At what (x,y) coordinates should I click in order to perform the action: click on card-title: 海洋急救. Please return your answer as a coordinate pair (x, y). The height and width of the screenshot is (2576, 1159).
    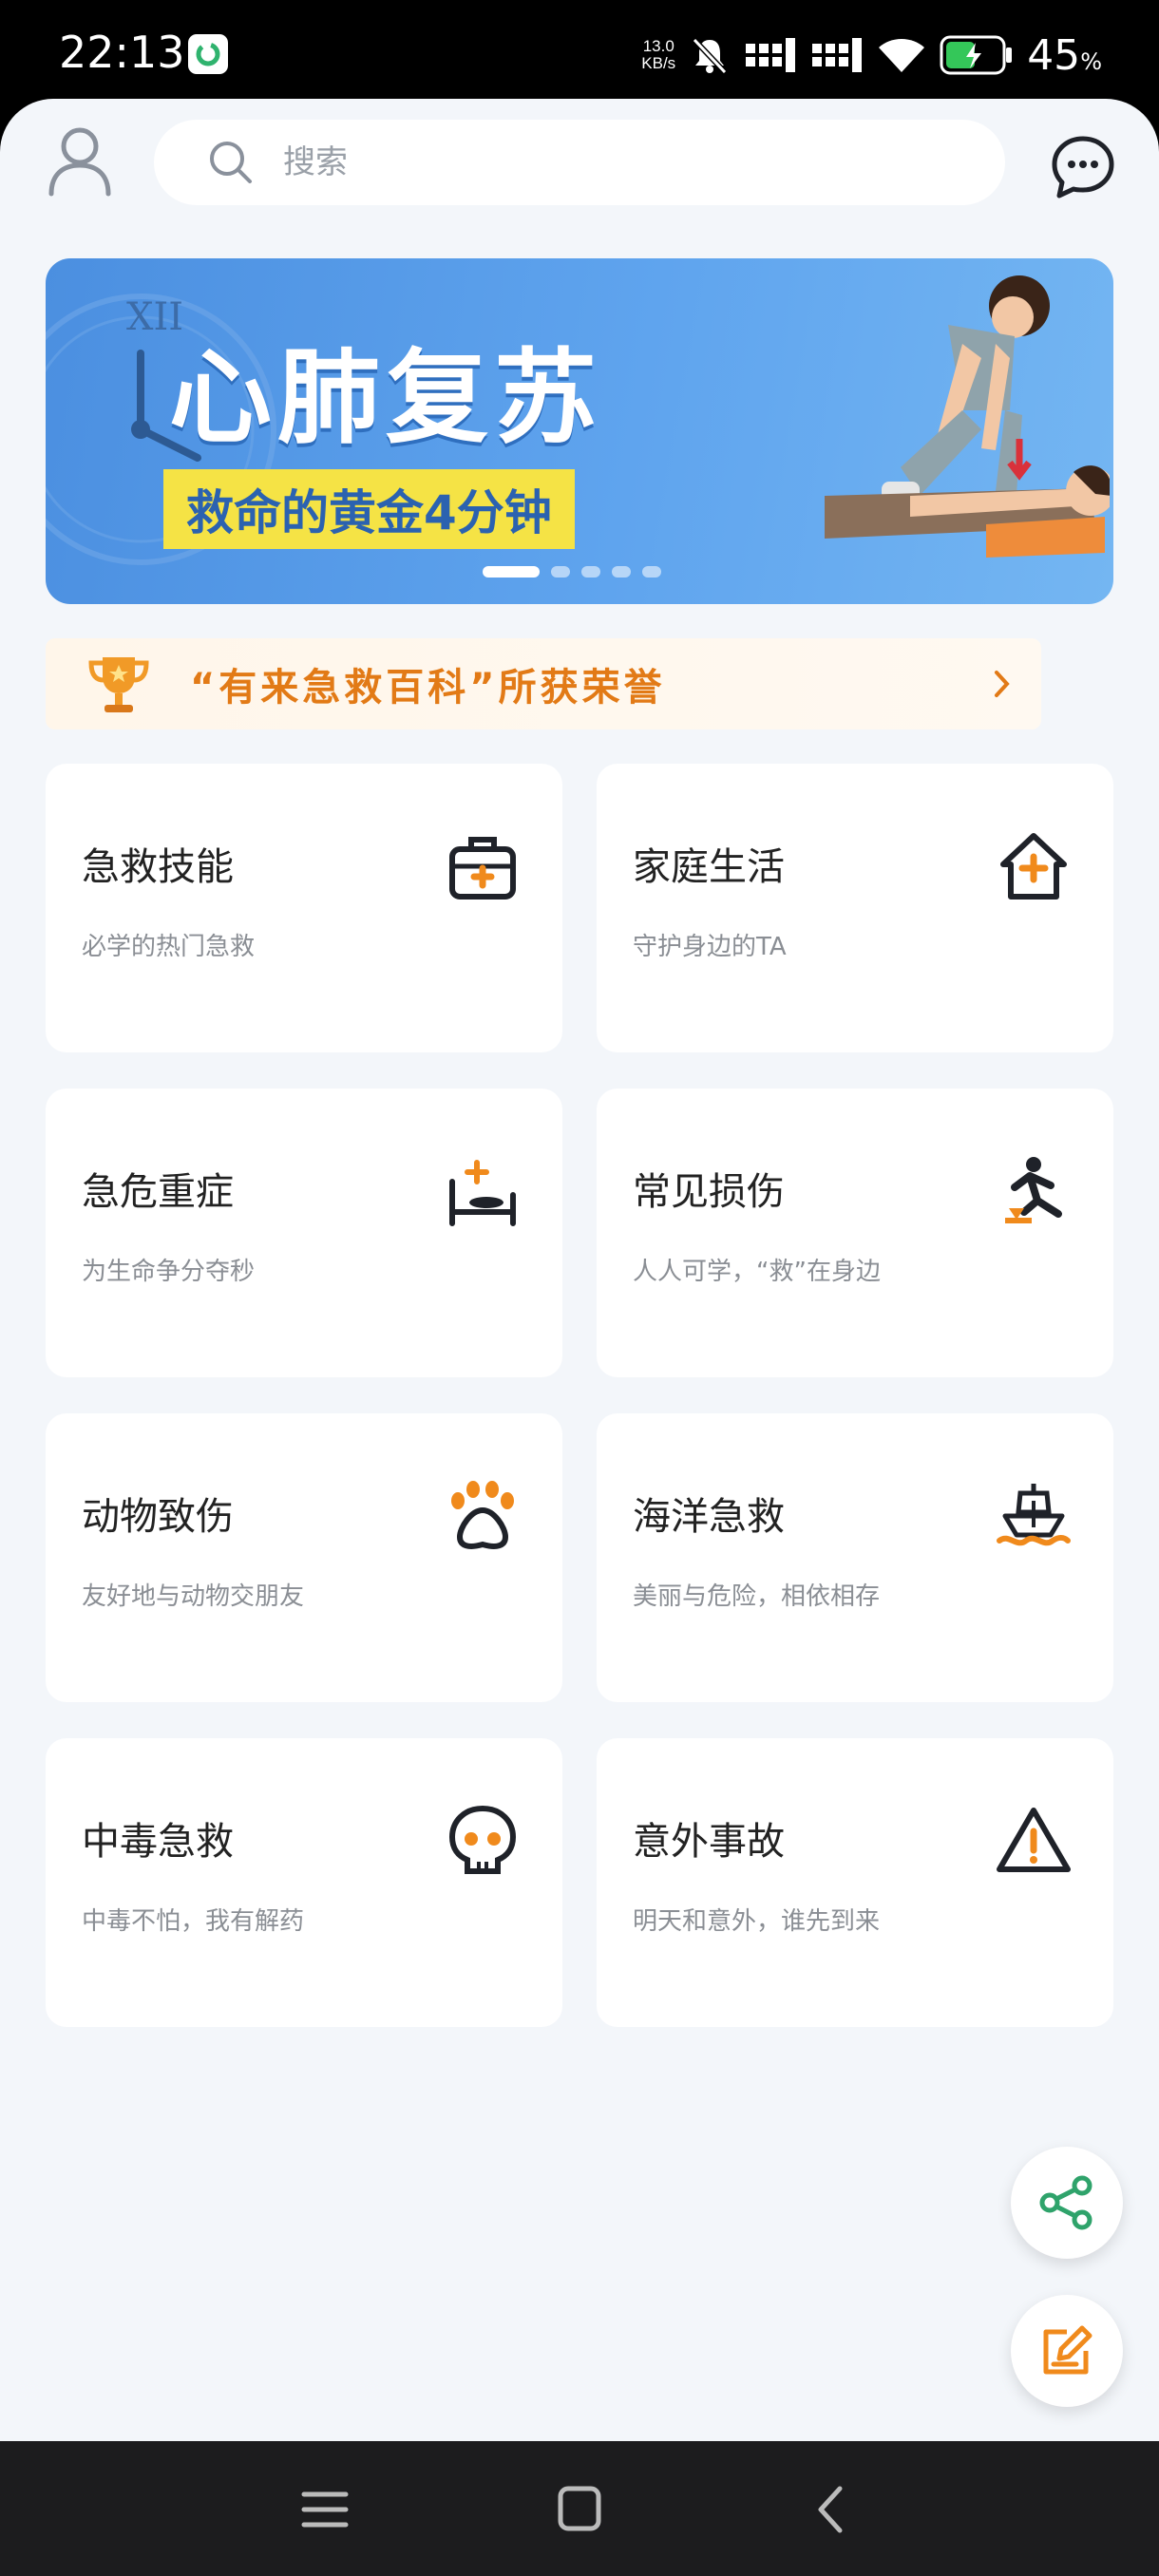
    Looking at the image, I should click on (709, 1517).